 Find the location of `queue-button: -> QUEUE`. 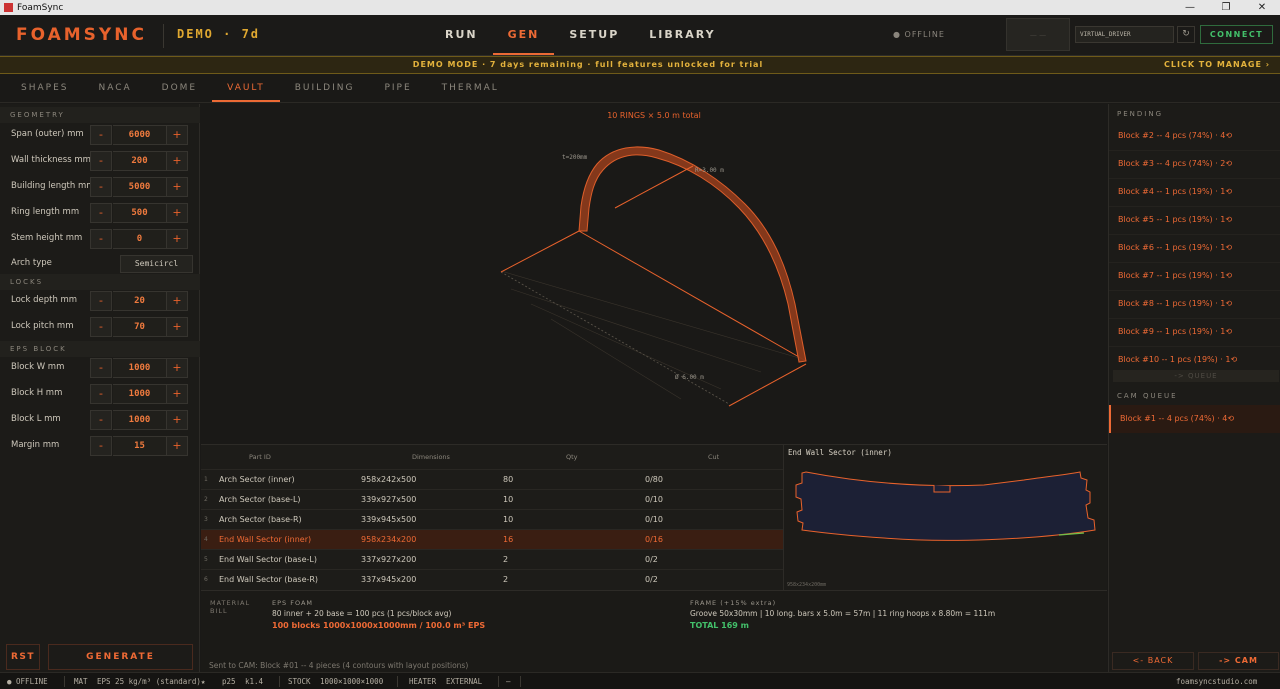

queue-button: -> QUEUE is located at coordinates (1196, 376).